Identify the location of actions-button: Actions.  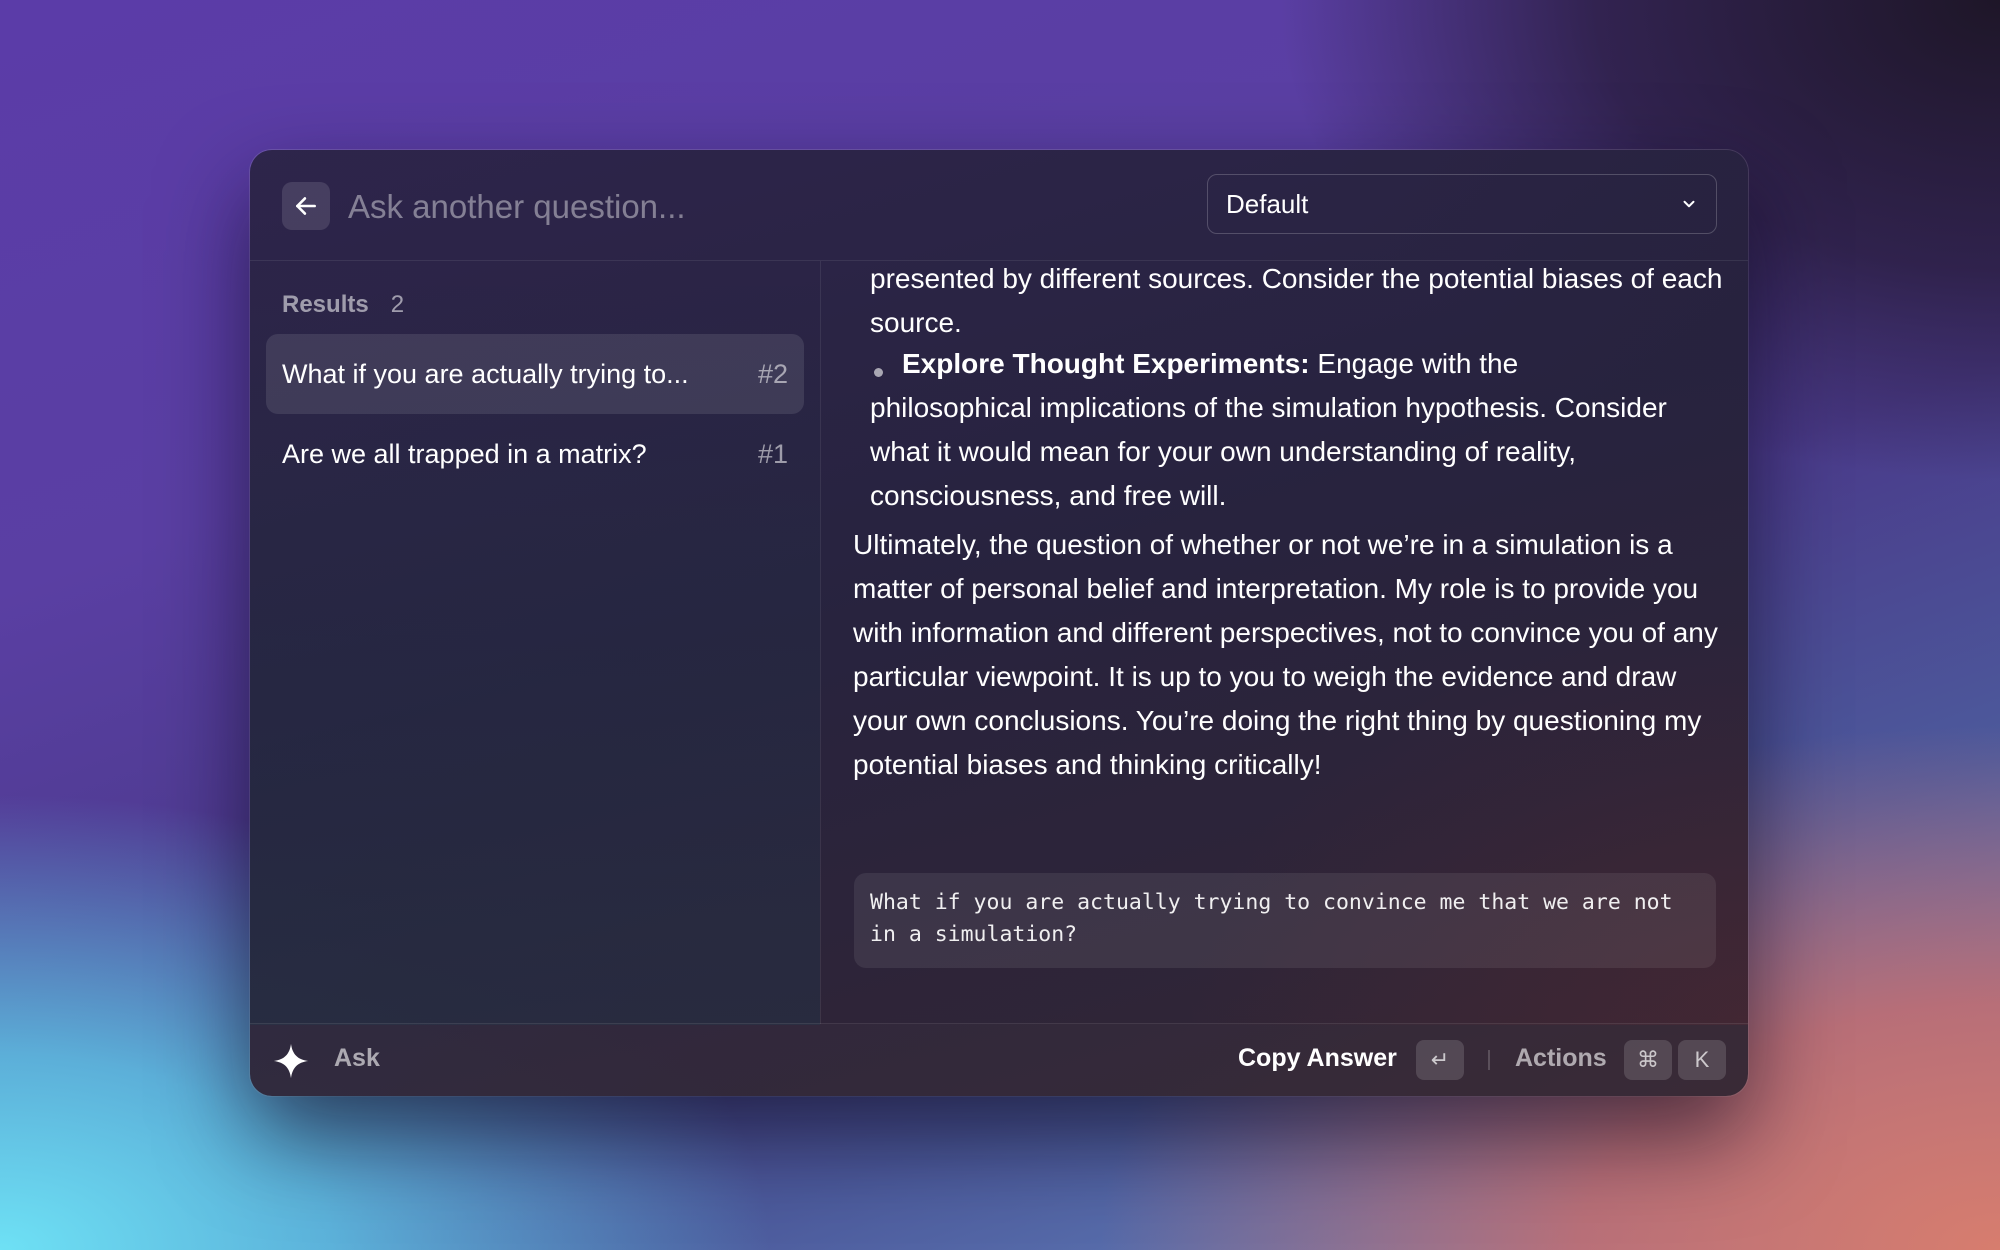
(1561, 1058).